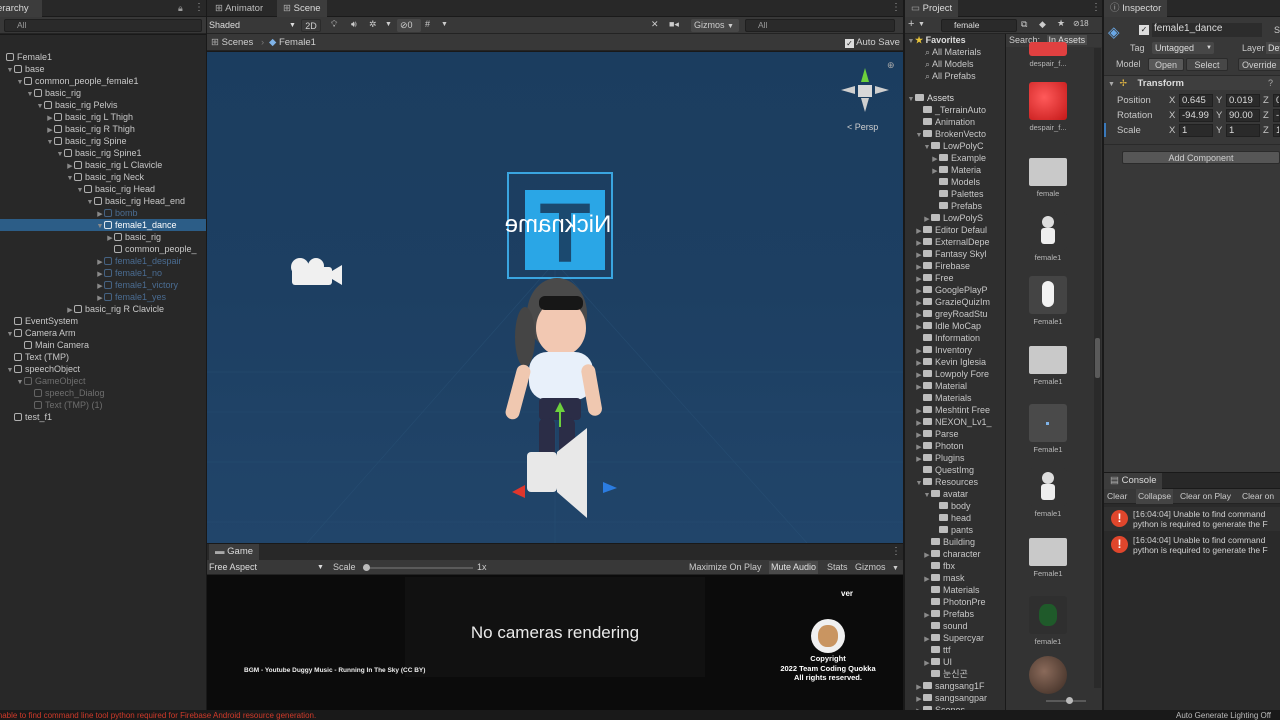 The height and width of the screenshot is (720, 1280). I want to click on position-z-field: 0, so click(1276, 100).